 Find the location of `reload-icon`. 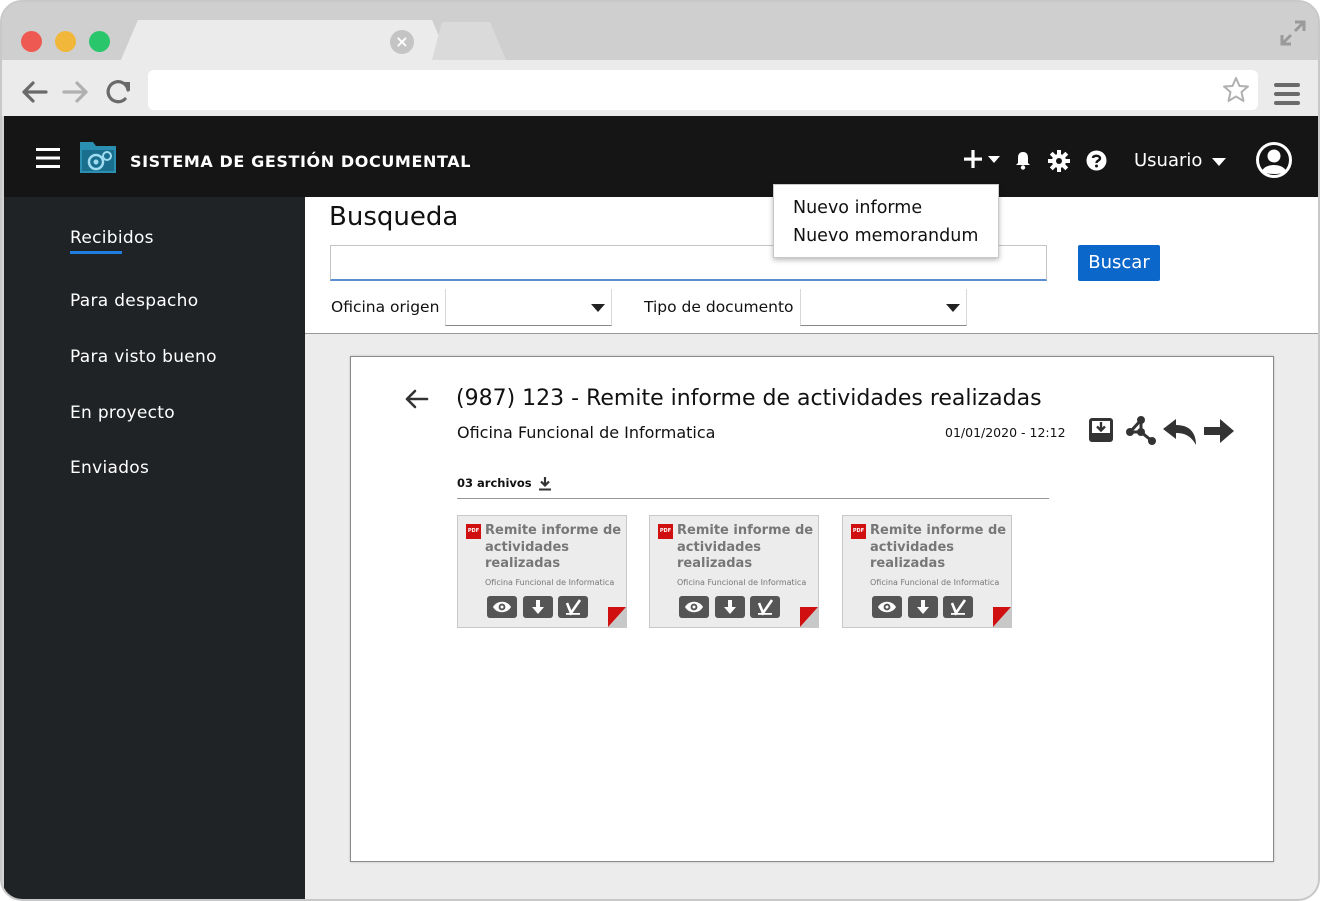

reload-icon is located at coordinates (119, 92).